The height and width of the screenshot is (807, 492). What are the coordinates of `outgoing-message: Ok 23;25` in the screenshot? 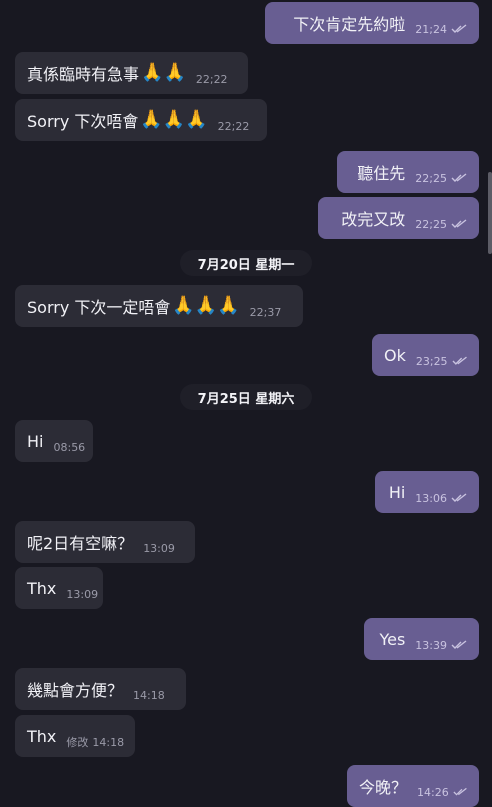 It's located at (425, 355).